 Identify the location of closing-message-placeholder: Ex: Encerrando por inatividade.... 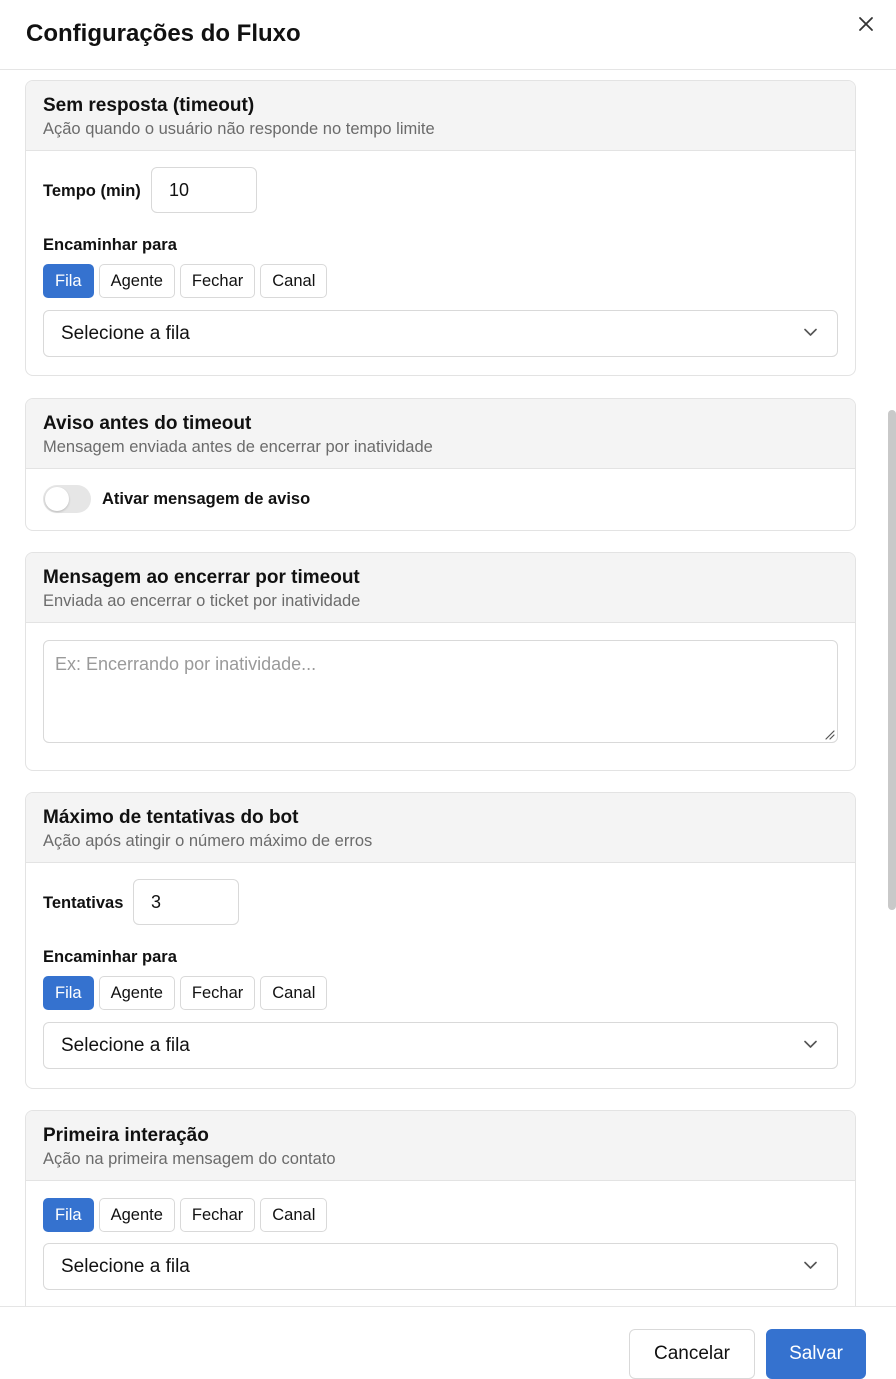
(186, 664).